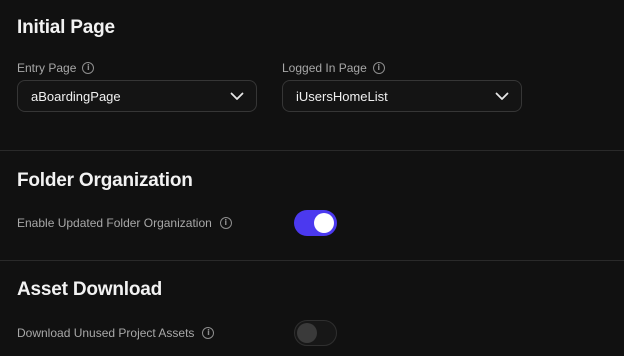  I want to click on logged-in-page-value: iUsersHomeList, so click(342, 96).